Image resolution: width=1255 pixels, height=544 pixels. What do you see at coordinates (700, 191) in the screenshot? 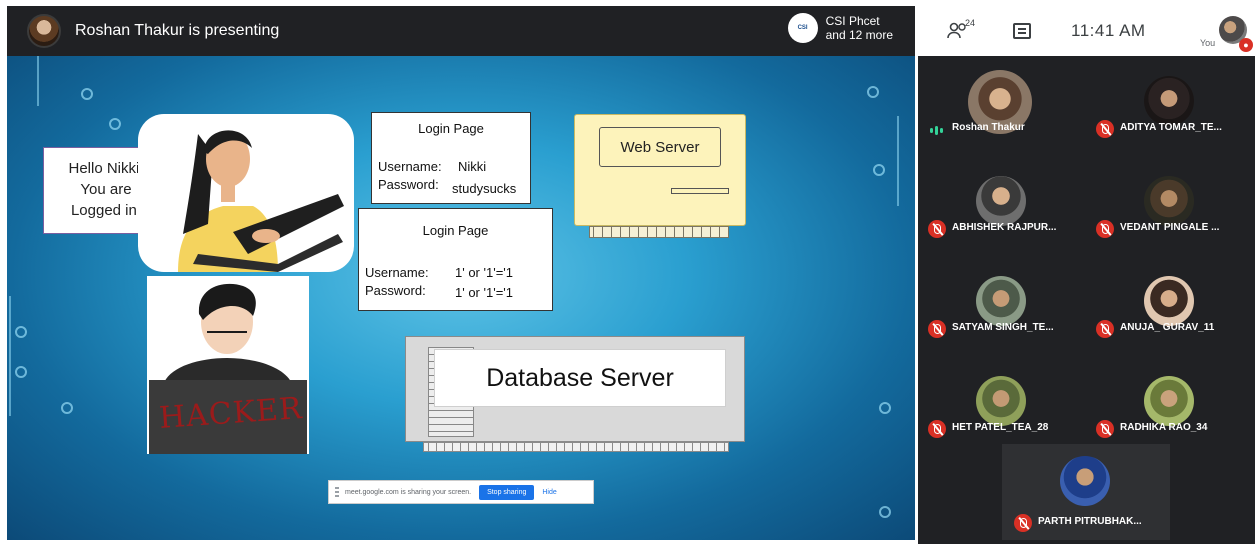
I see `web-server-slot` at bounding box center [700, 191].